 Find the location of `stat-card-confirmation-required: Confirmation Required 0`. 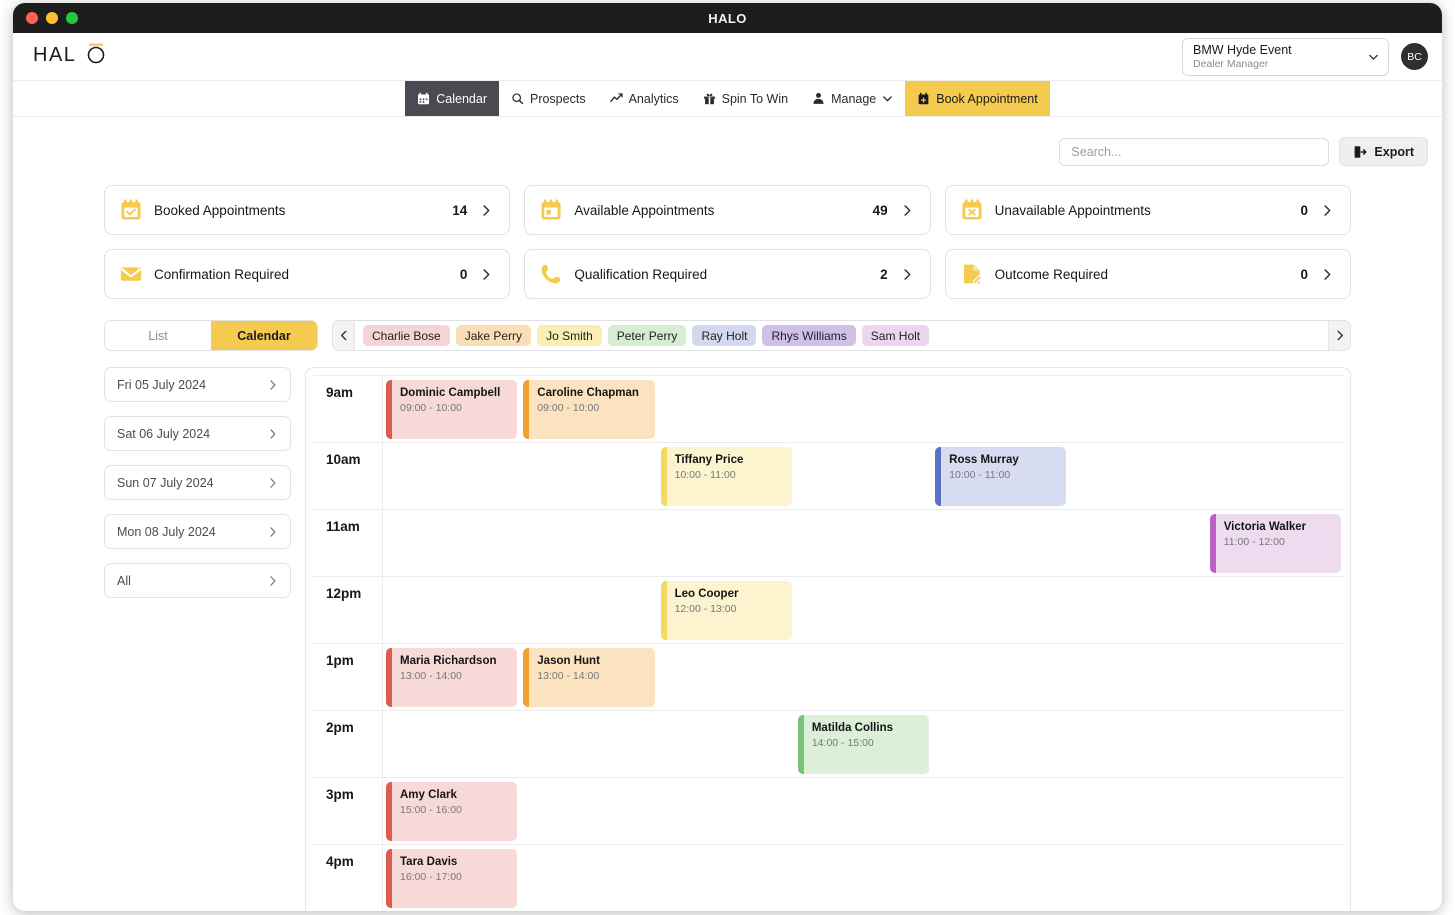

stat-card-confirmation-required: Confirmation Required 0 is located at coordinates (307, 274).